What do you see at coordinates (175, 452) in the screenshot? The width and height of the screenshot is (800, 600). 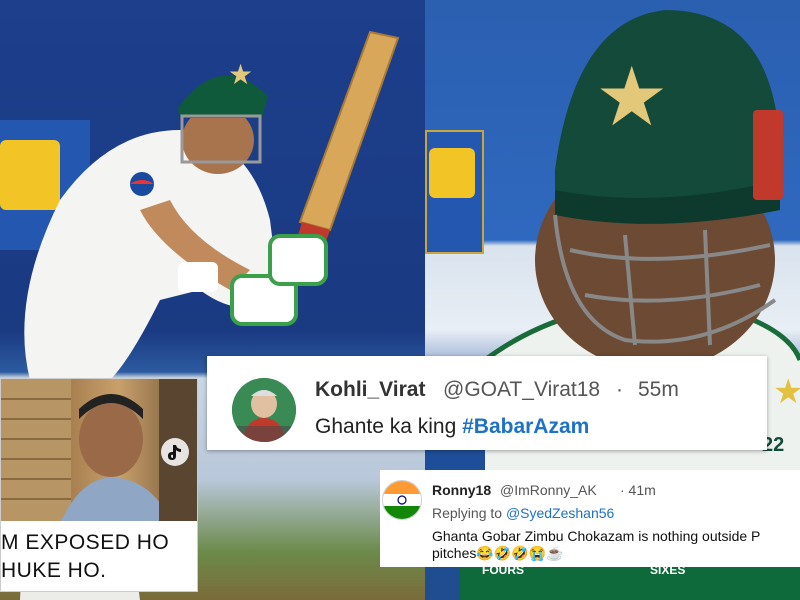 I see `tiktok-icon` at bounding box center [175, 452].